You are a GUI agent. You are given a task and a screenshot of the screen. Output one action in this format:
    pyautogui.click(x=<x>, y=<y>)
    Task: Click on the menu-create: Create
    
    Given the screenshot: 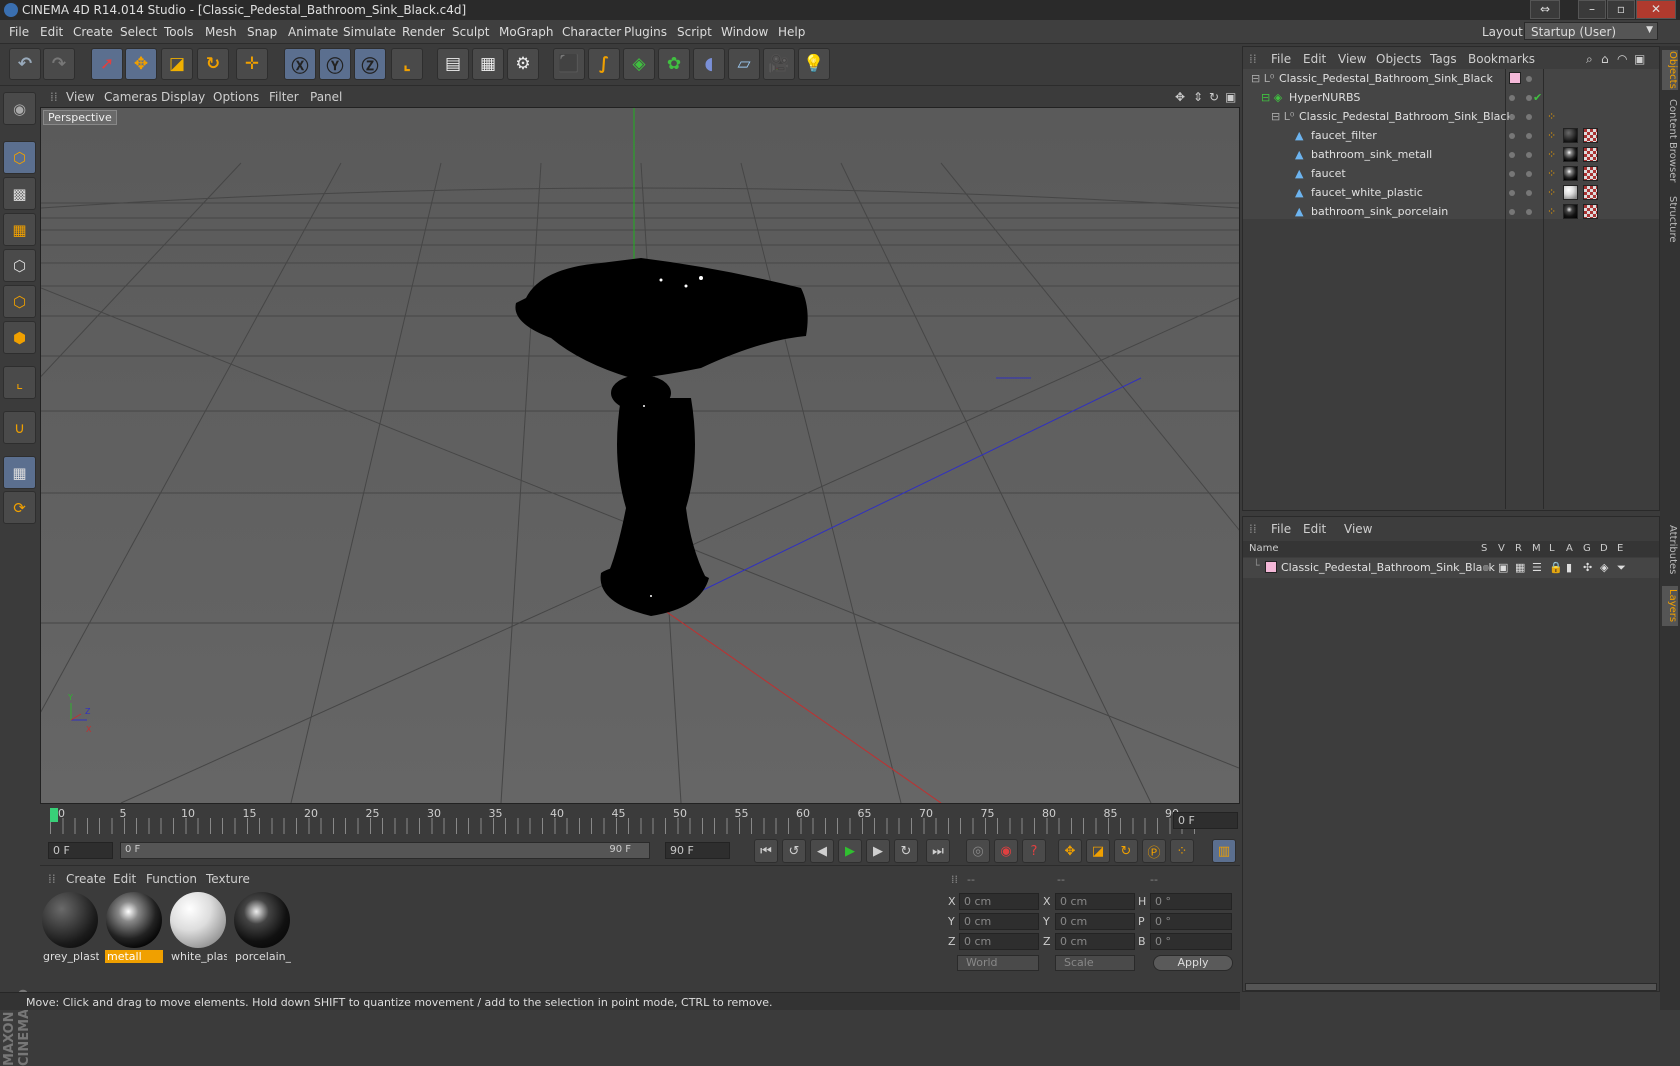 What is the action you would take?
    pyautogui.click(x=93, y=32)
    